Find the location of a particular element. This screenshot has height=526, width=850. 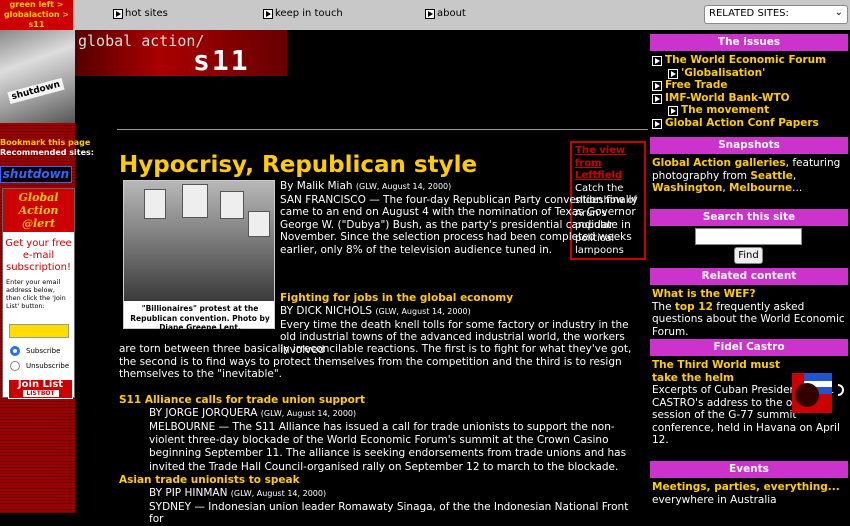

subscribe-option: Subscribe is located at coordinates (42, 351).